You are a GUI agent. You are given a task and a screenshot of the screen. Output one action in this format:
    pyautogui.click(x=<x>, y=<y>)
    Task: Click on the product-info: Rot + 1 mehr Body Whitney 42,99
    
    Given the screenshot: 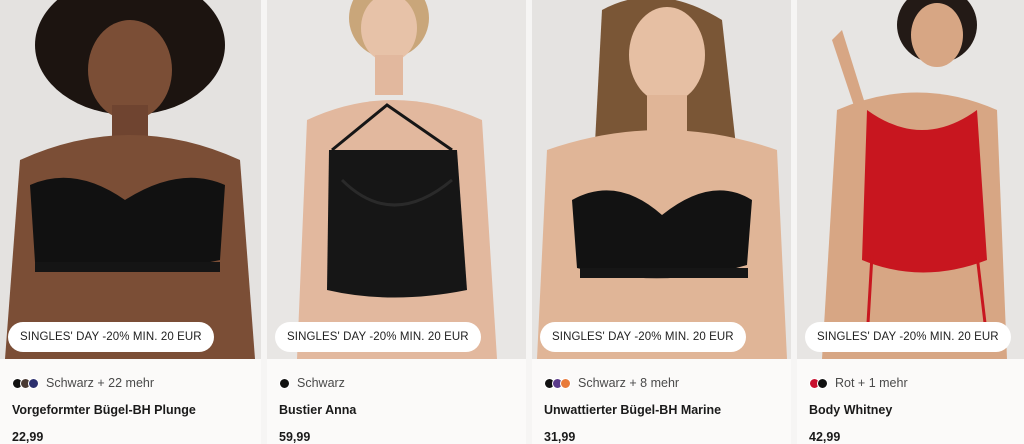 What is the action you would take?
    pyautogui.click(x=910, y=401)
    